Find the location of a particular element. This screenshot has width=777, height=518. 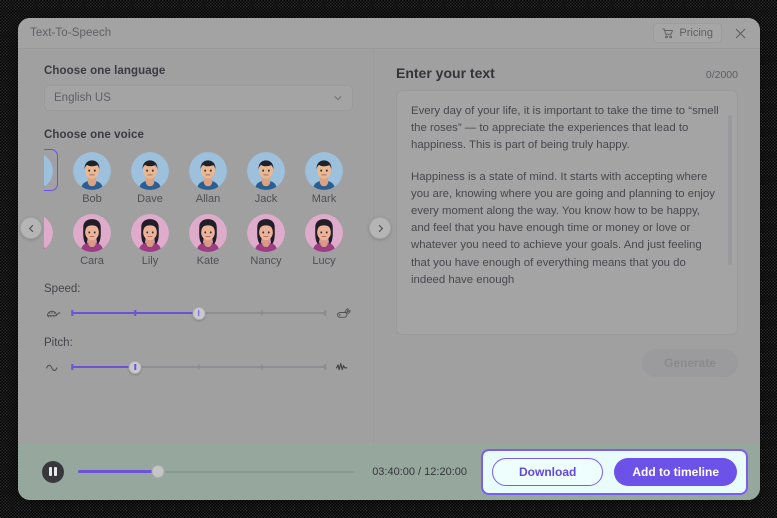

voice-name: Lily is located at coordinates (150, 261).